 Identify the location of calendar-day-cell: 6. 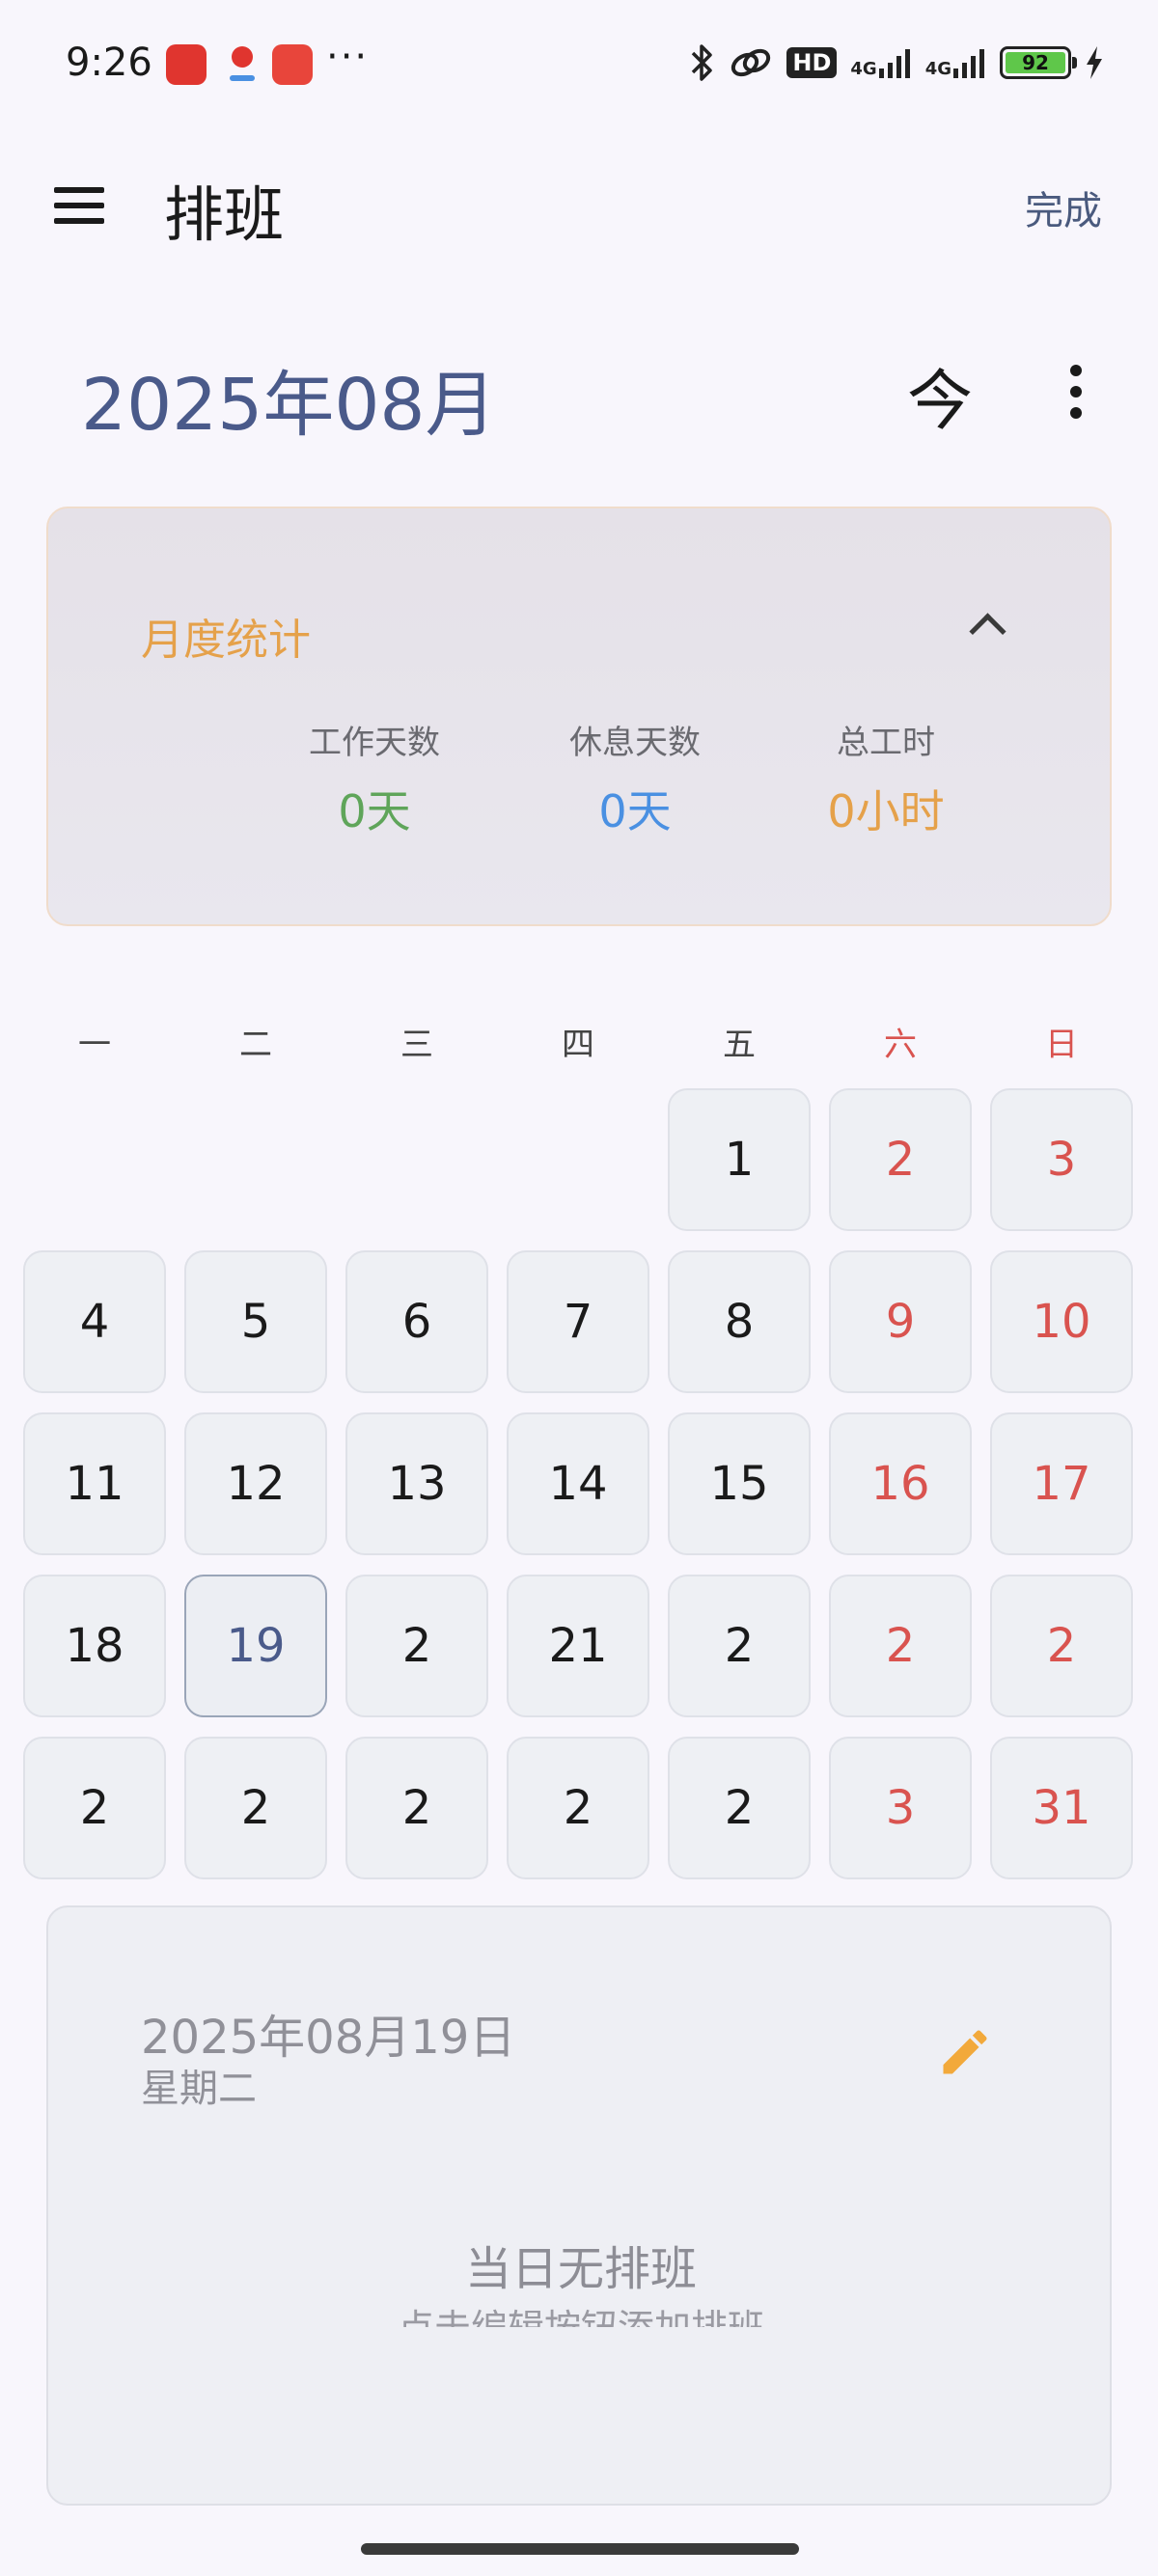
(416, 1321).